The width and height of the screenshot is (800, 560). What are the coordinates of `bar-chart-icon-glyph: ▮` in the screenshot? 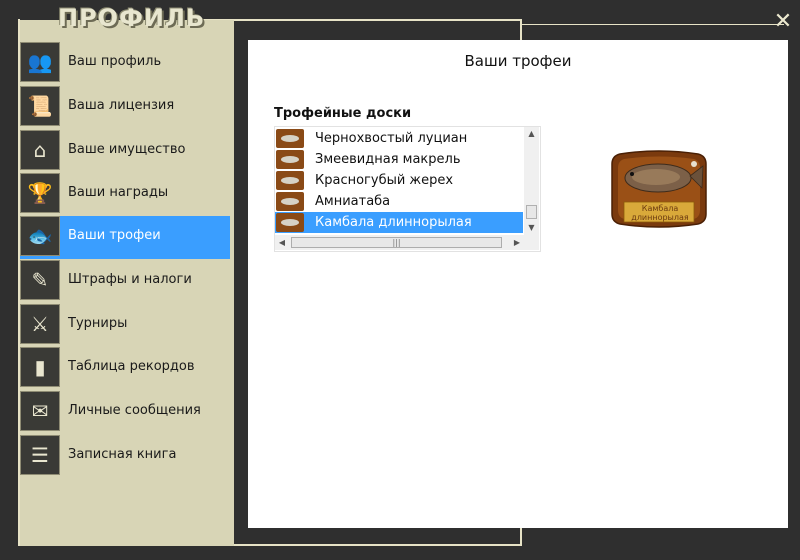 It's located at (40, 367).